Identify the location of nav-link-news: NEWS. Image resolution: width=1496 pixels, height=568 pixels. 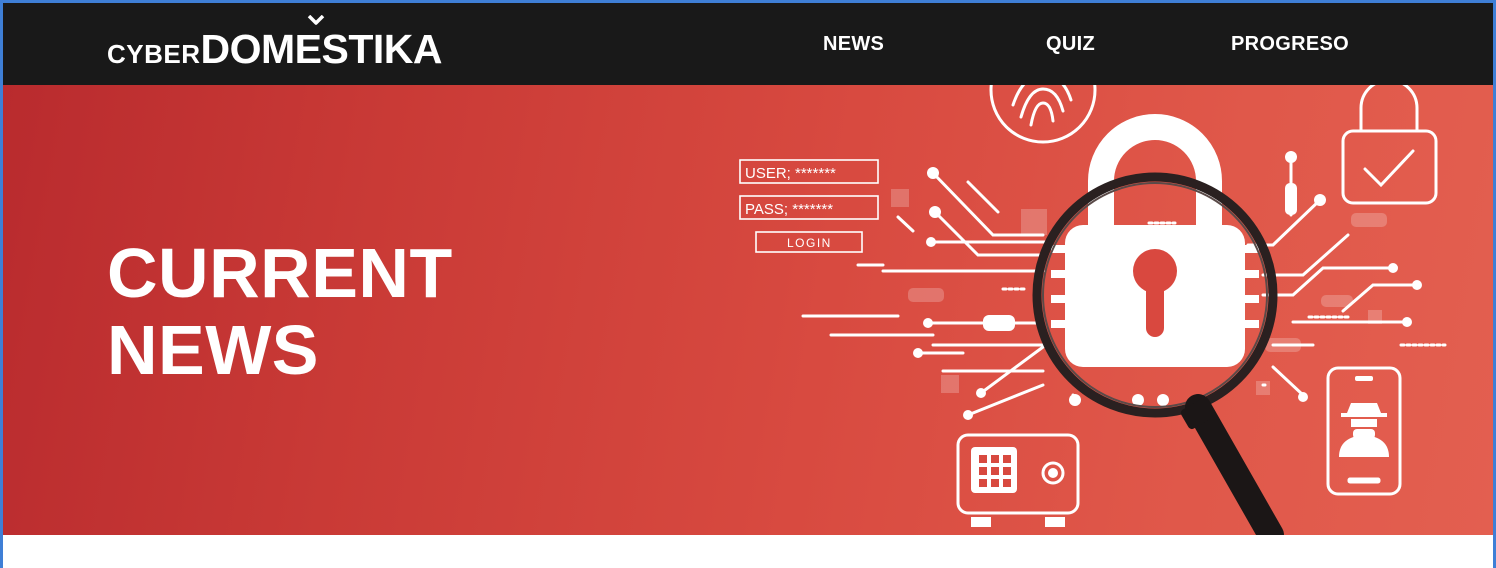
(853, 44).